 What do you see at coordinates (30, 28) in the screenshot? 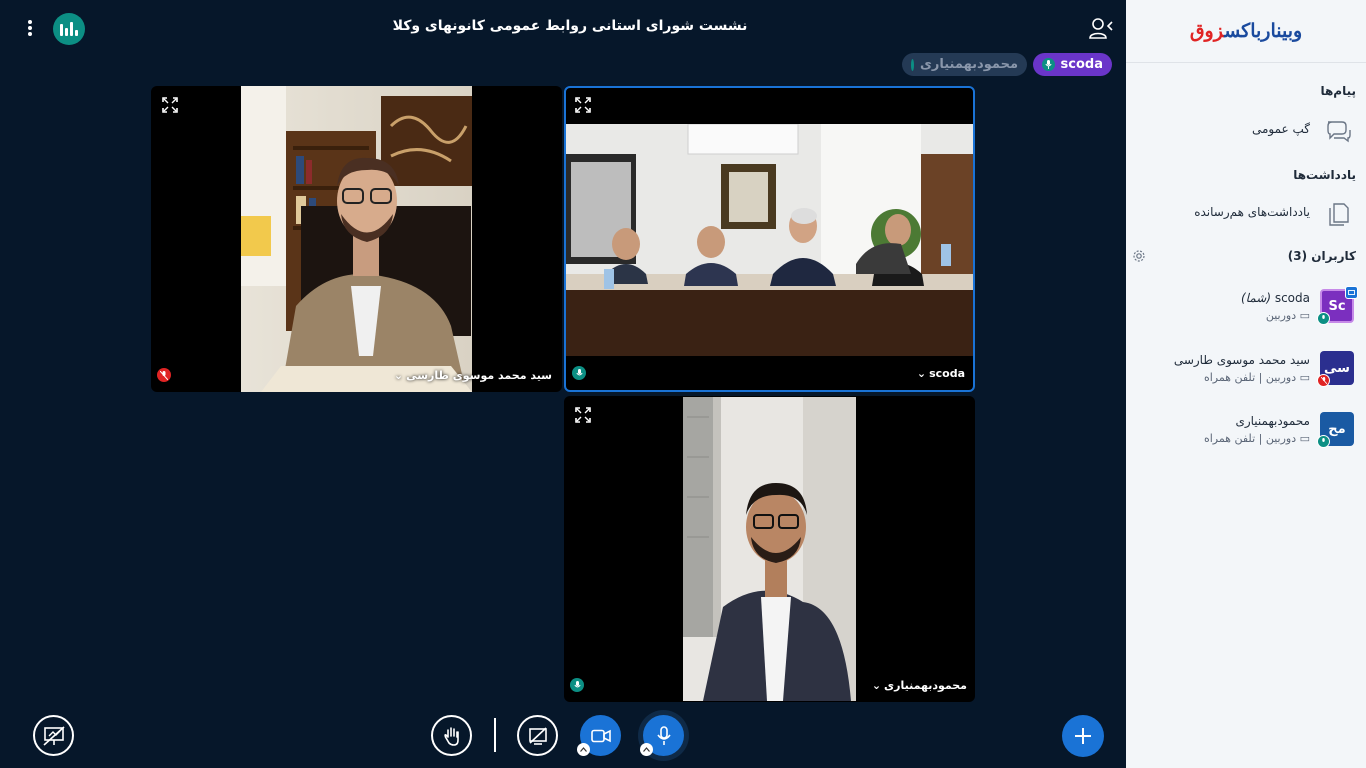
I see `options-menu-button` at bounding box center [30, 28].